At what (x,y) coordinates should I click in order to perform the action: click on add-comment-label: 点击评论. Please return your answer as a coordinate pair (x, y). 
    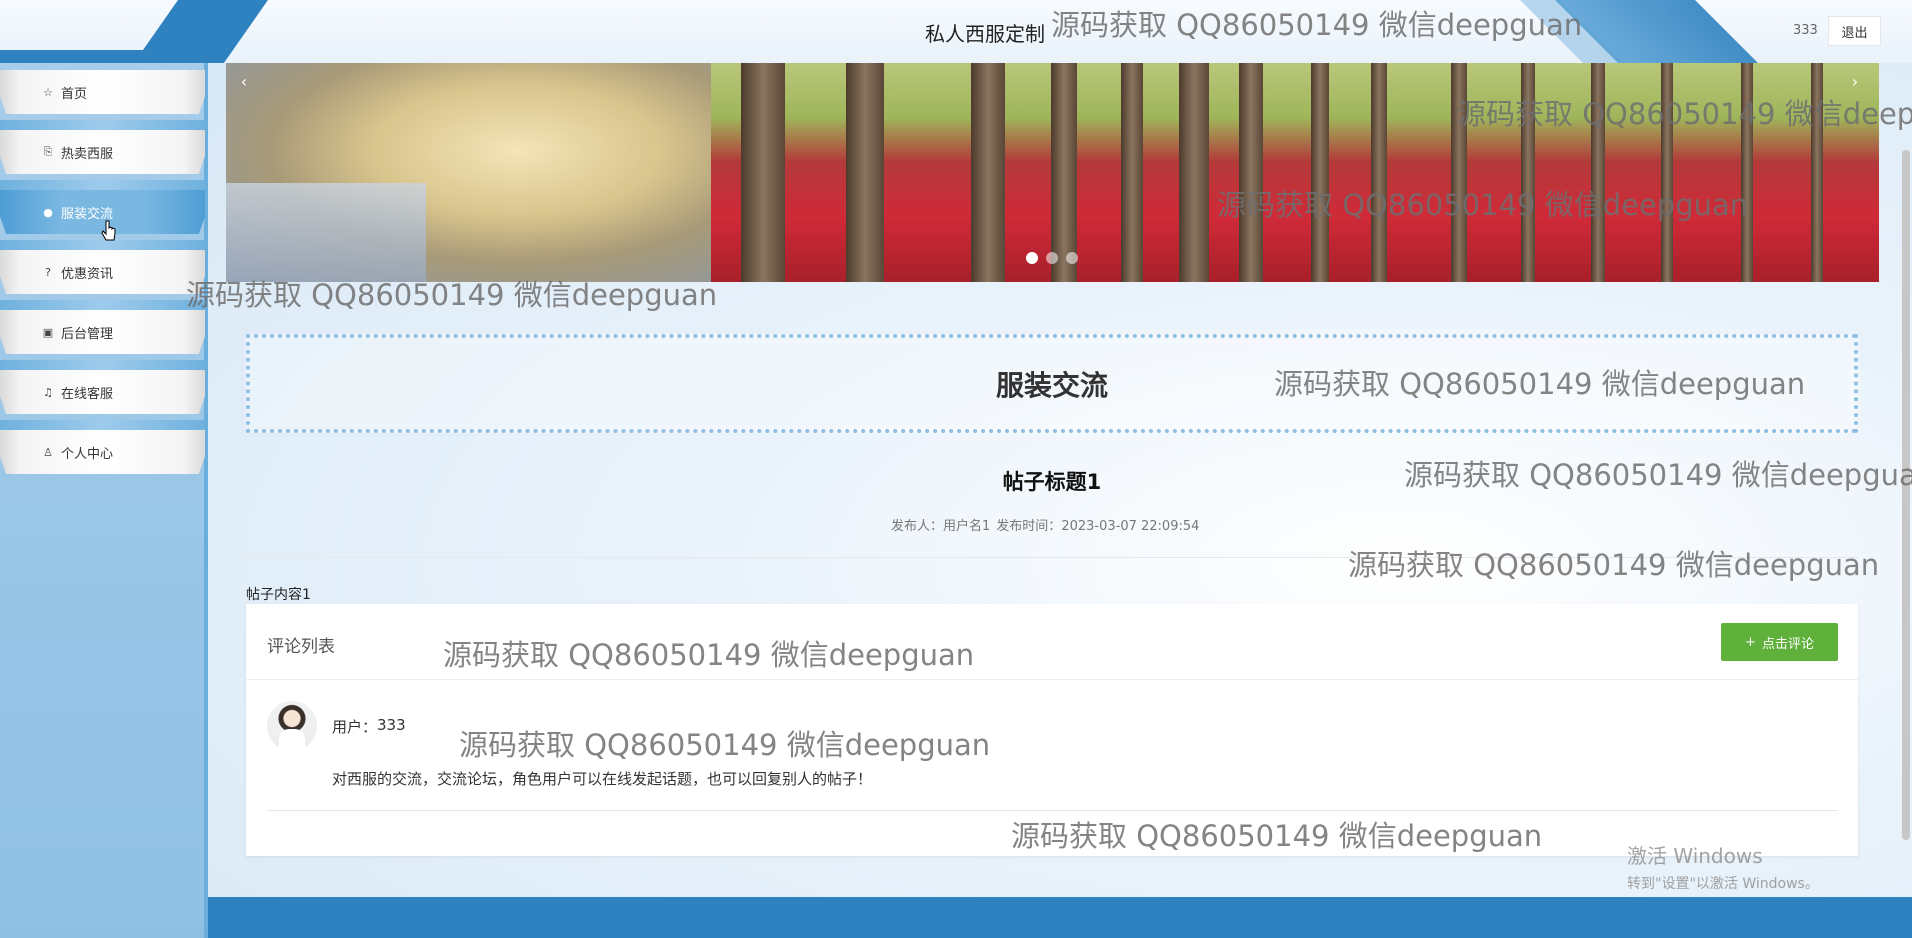
    Looking at the image, I should click on (1787, 644).